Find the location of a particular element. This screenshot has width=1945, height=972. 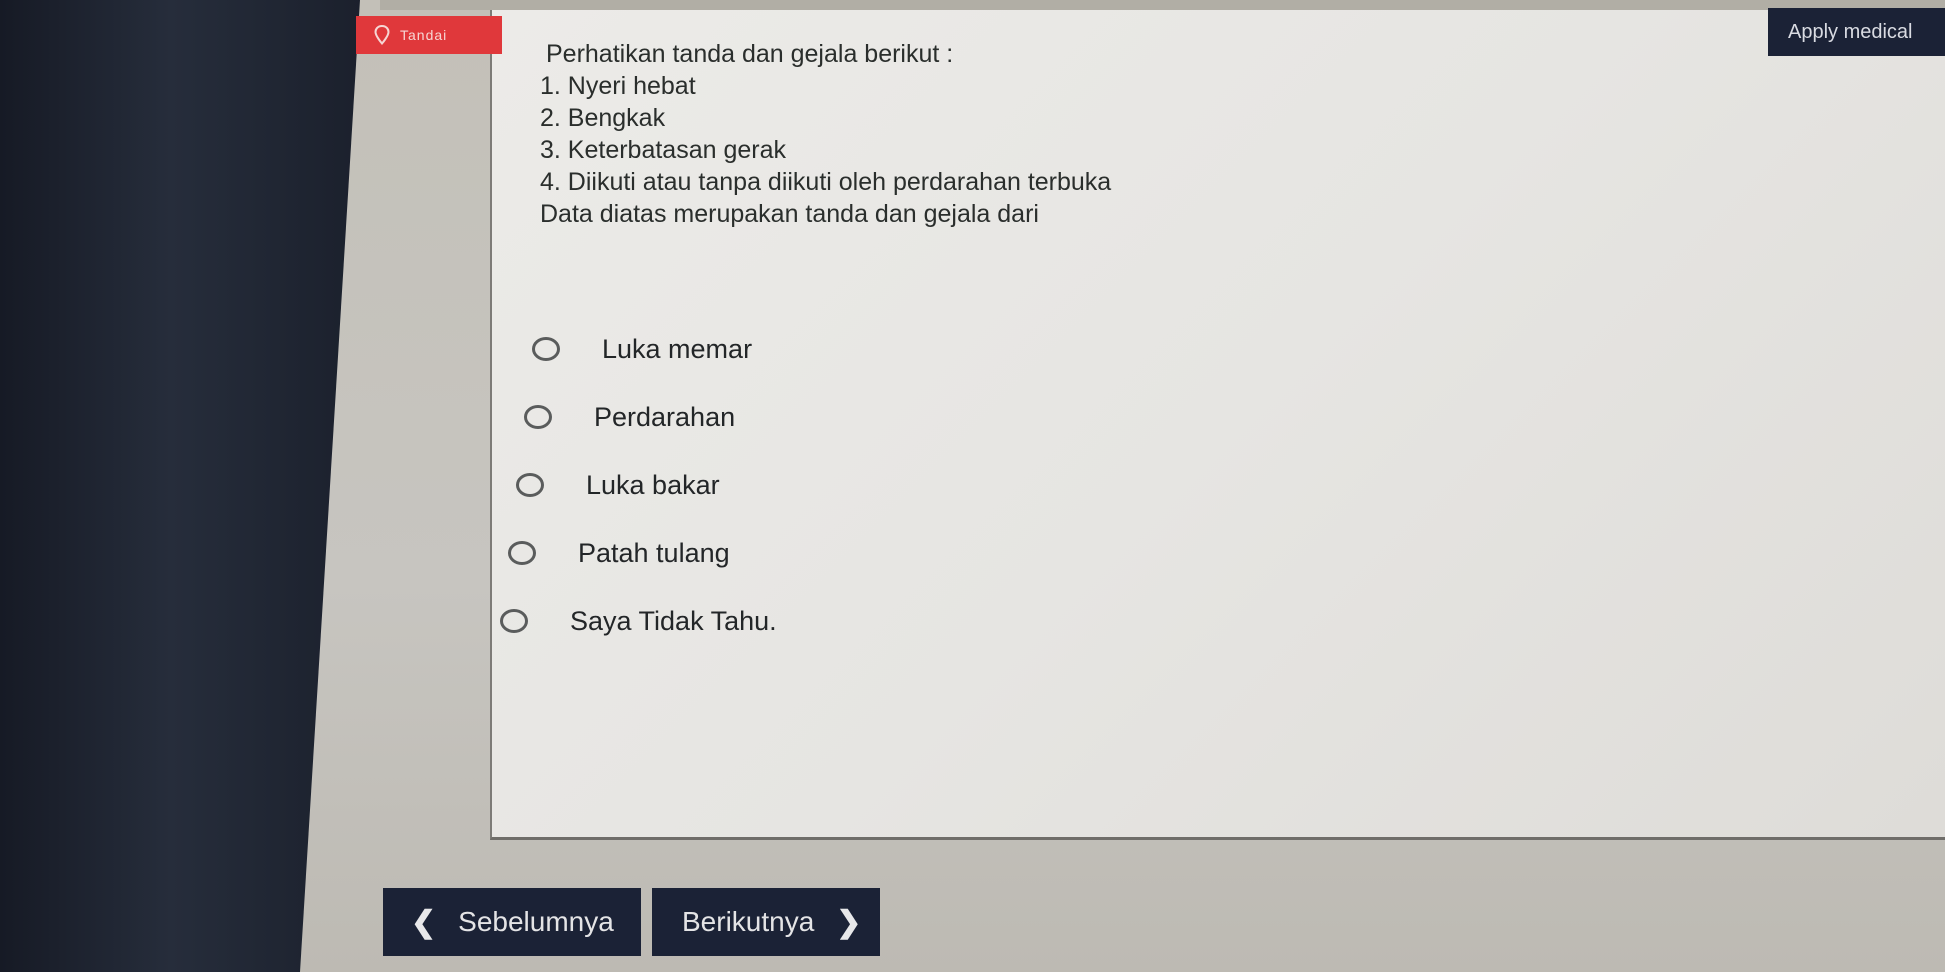

option-label: Perdarahan is located at coordinates (665, 416).